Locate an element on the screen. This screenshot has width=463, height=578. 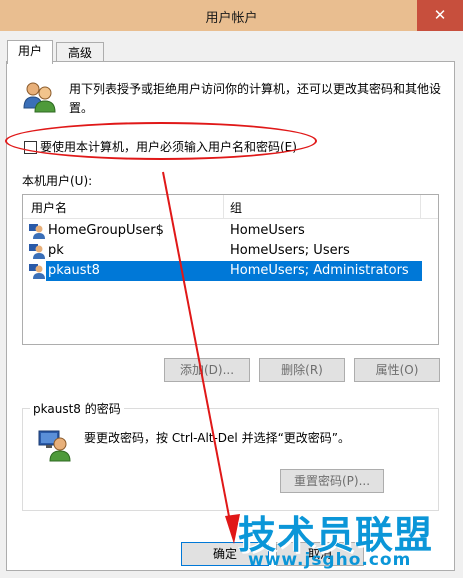
list-header: 用户名 组 is located at coordinates (230, 207).